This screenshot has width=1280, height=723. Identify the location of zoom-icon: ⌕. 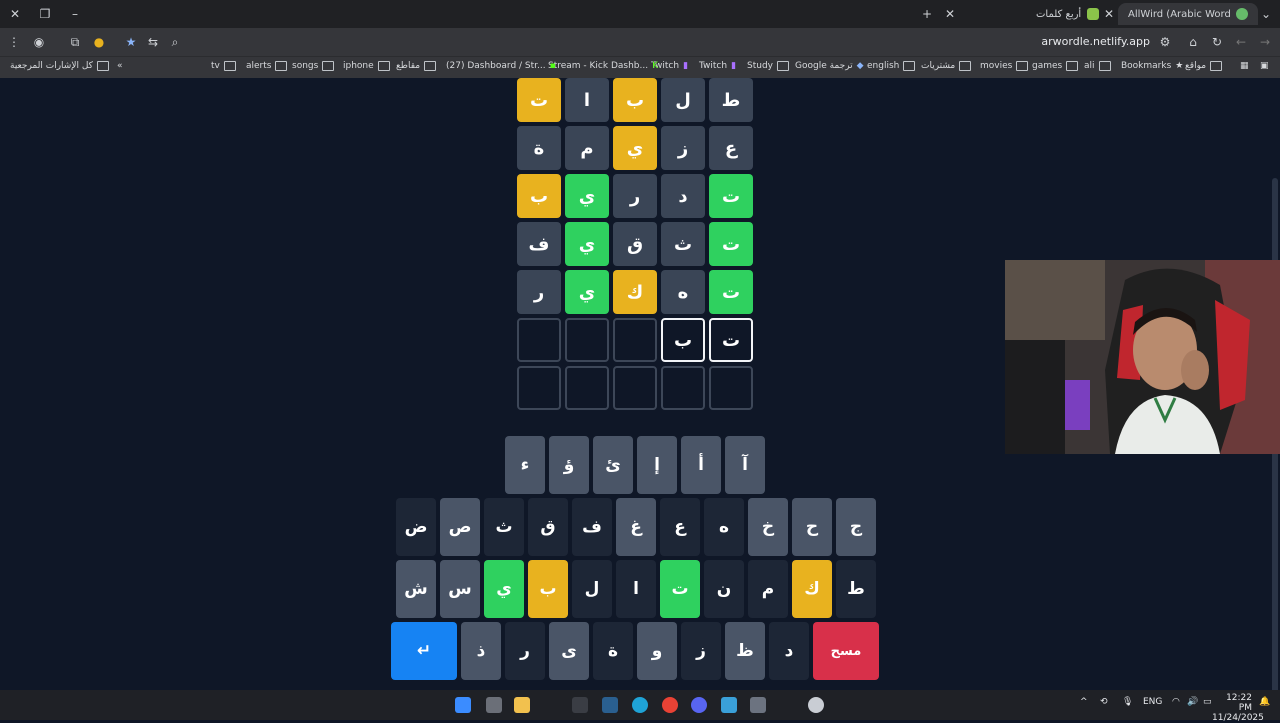
(175, 42).